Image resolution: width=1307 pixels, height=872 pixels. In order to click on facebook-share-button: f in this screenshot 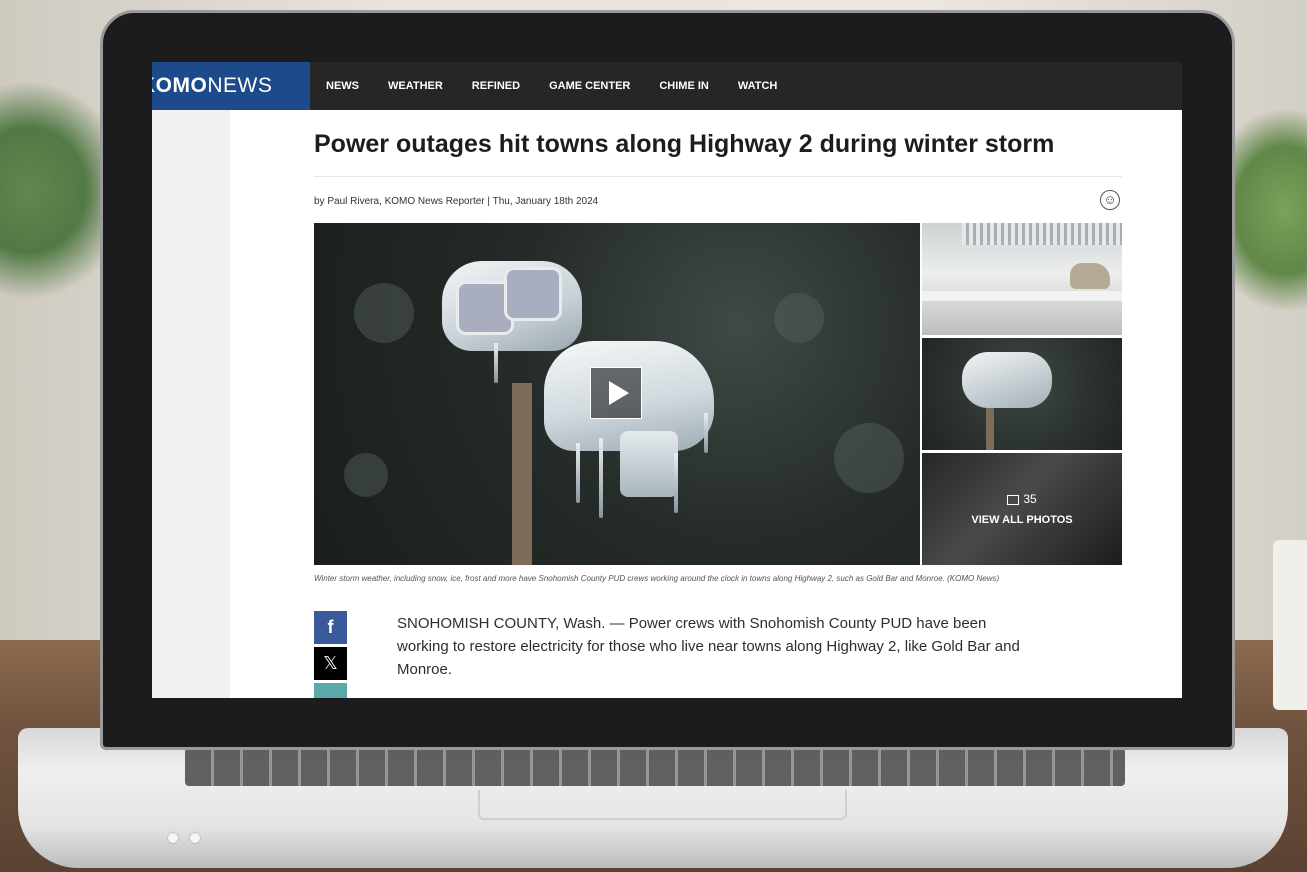, I will do `click(330, 627)`.